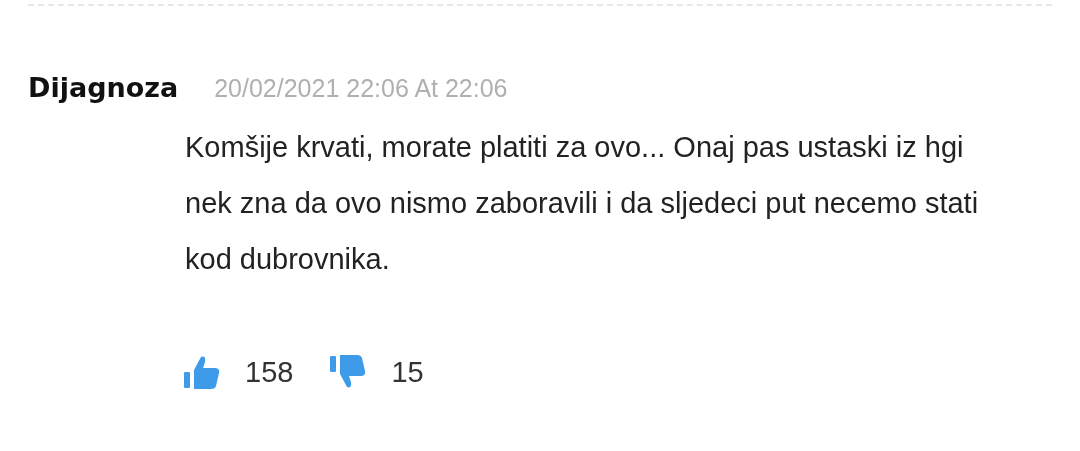 The image size is (1080, 451). I want to click on author-name: Dijagnoza, so click(103, 88).